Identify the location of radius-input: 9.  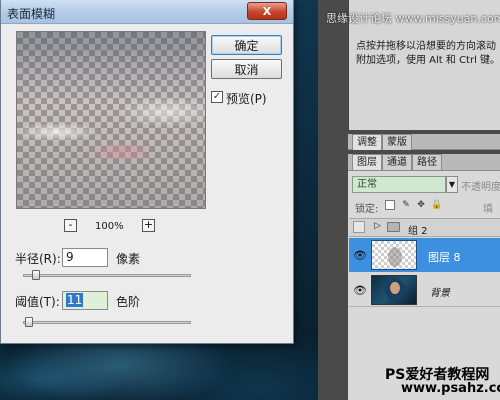
(85, 257).